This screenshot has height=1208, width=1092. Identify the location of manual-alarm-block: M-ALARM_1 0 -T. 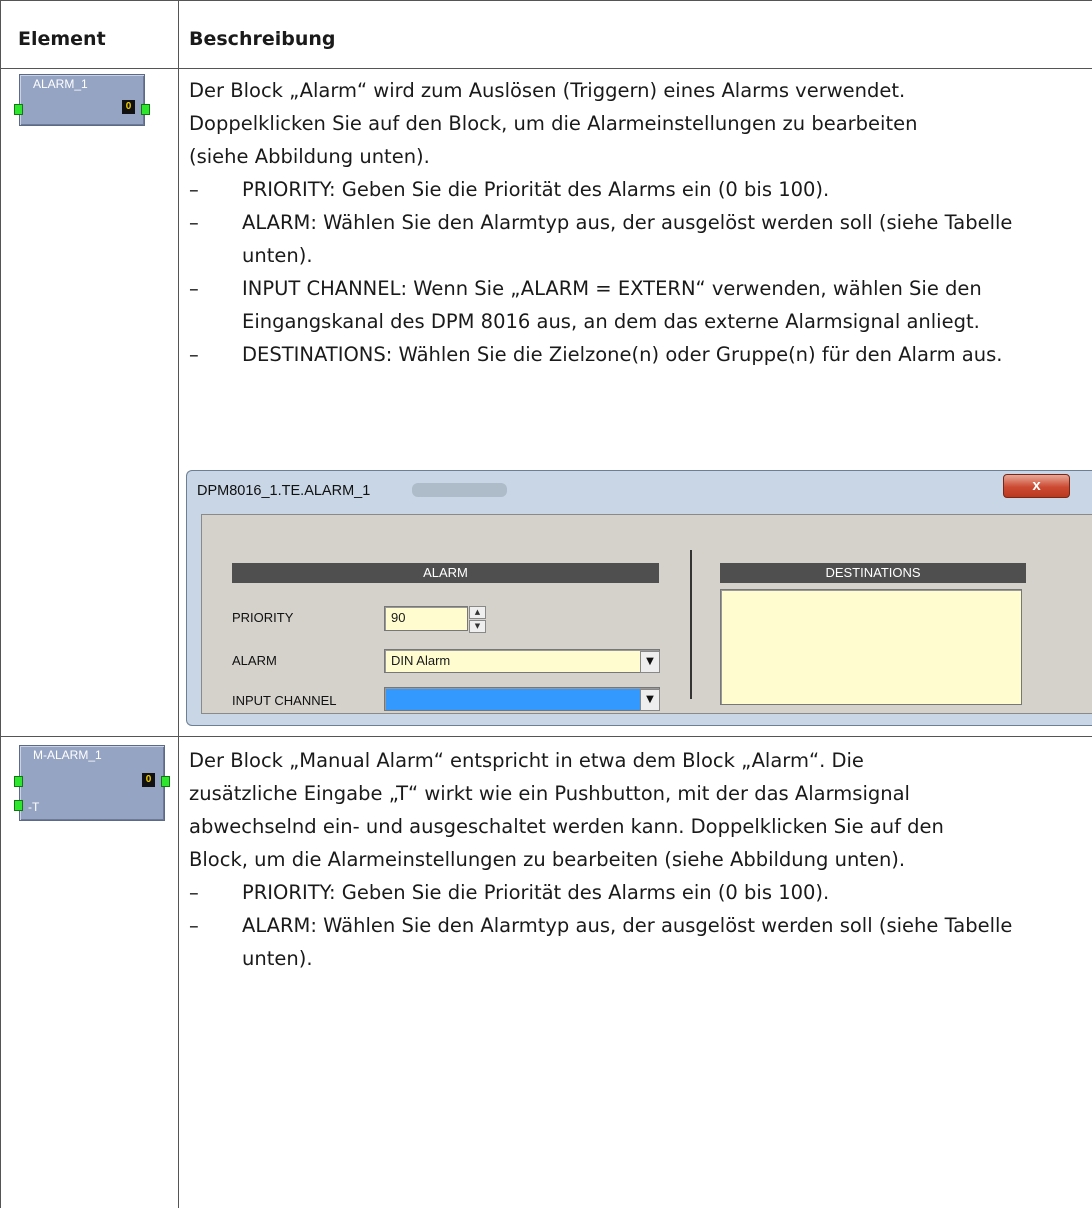
(92, 783).